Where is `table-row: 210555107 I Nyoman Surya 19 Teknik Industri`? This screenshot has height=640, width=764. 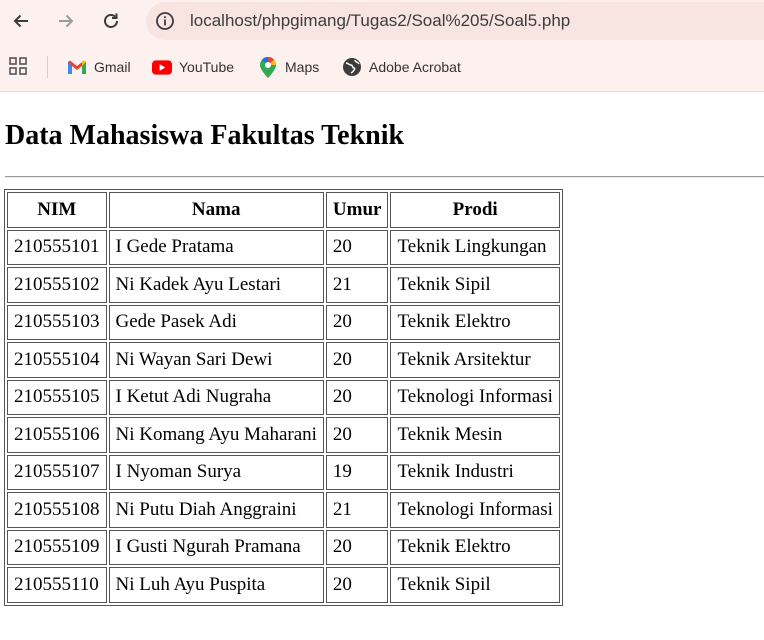 table-row: 210555107 I Nyoman Surya 19 Teknik Industri is located at coordinates (283, 472).